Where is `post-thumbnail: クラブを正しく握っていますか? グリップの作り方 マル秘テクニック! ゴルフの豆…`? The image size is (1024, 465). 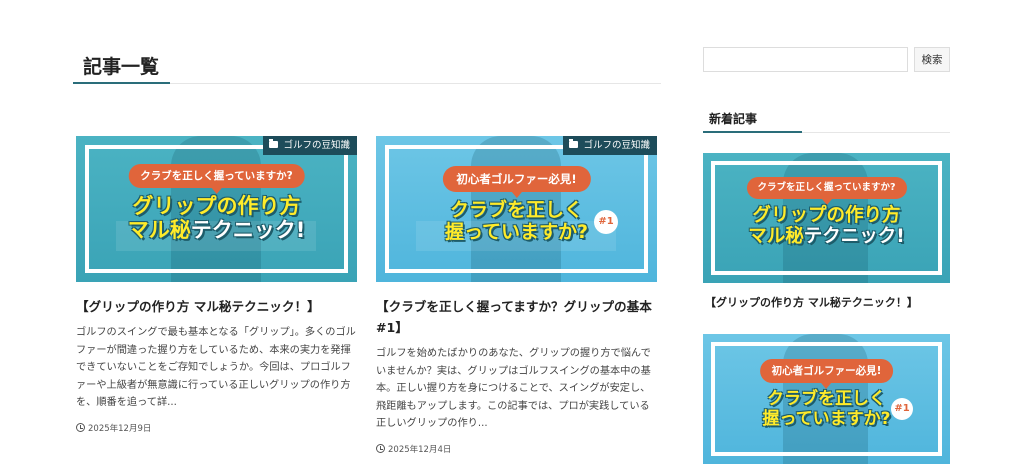 post-thumbnail: クラブを正しく握っていますか? グリップの作り方 マル秘テクニック! ゴルフの豆… is located at coordinates (216, 209).